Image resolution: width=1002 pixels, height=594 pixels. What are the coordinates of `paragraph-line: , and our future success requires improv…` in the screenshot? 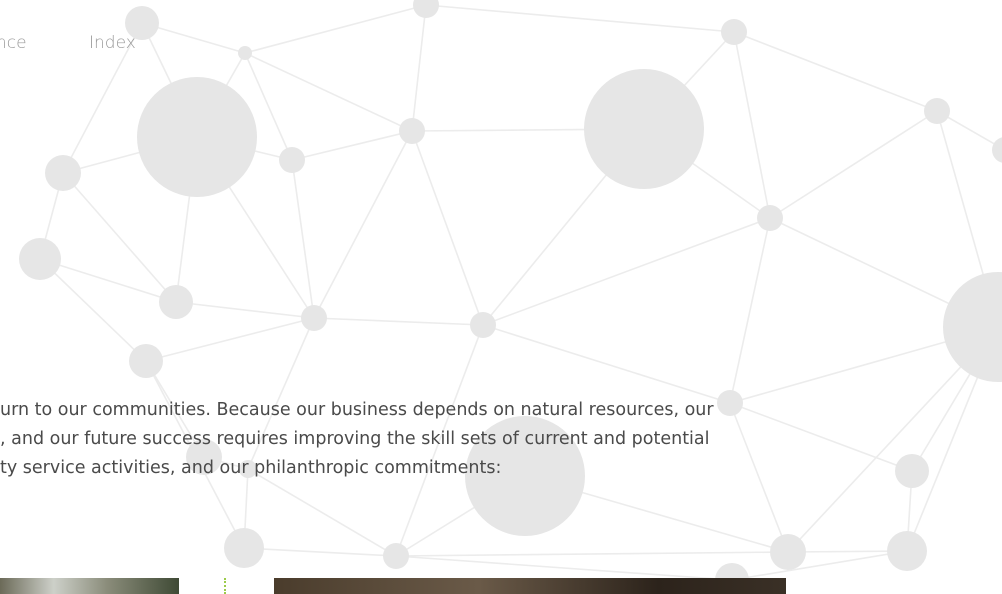 It's located at (355, 439).